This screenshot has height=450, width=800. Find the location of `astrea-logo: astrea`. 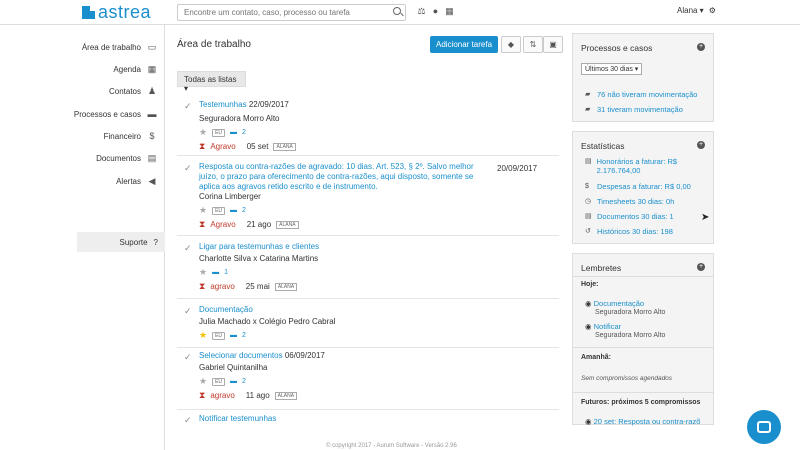

astrea-logo: astrea is located at coordinates (117, 12).